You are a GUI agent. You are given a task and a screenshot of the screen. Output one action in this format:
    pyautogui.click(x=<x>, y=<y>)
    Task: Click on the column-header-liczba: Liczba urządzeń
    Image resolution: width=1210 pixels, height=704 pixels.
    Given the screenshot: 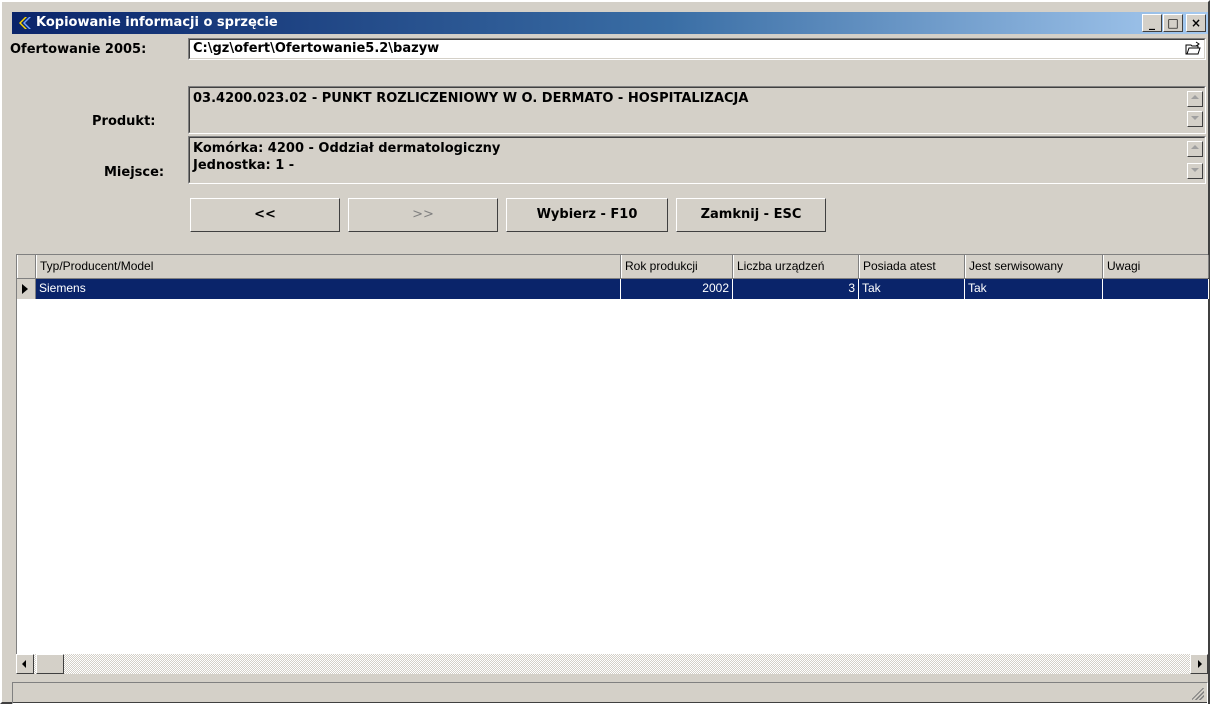 What is the action you would take?
    pyautogui.click(x=796, y=266)
    